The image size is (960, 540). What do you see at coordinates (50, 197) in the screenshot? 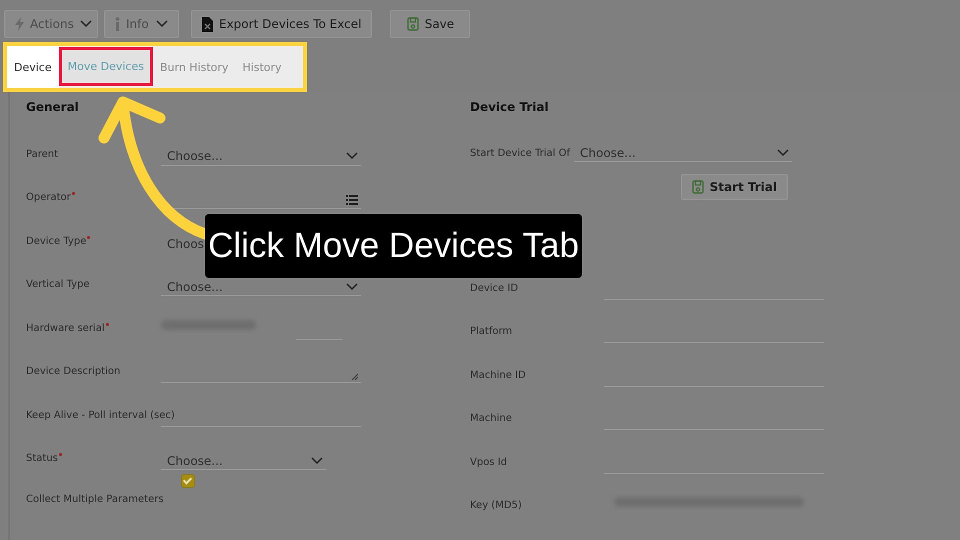
I see `field-label: Operator` at bounding box center [50, 197].